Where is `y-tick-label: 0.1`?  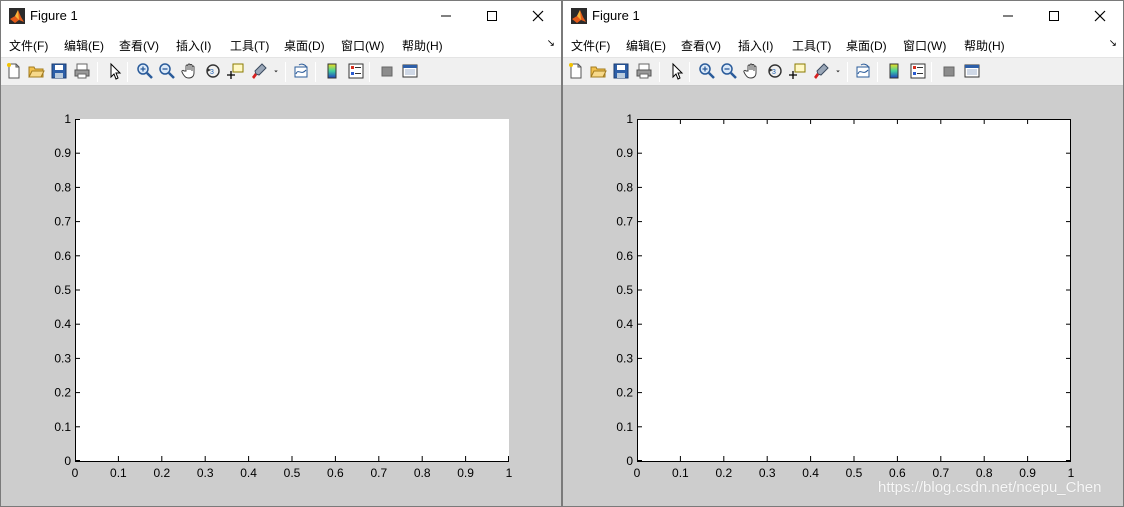 y-tick-label: 0.1 is located at coordinates (624, 427).